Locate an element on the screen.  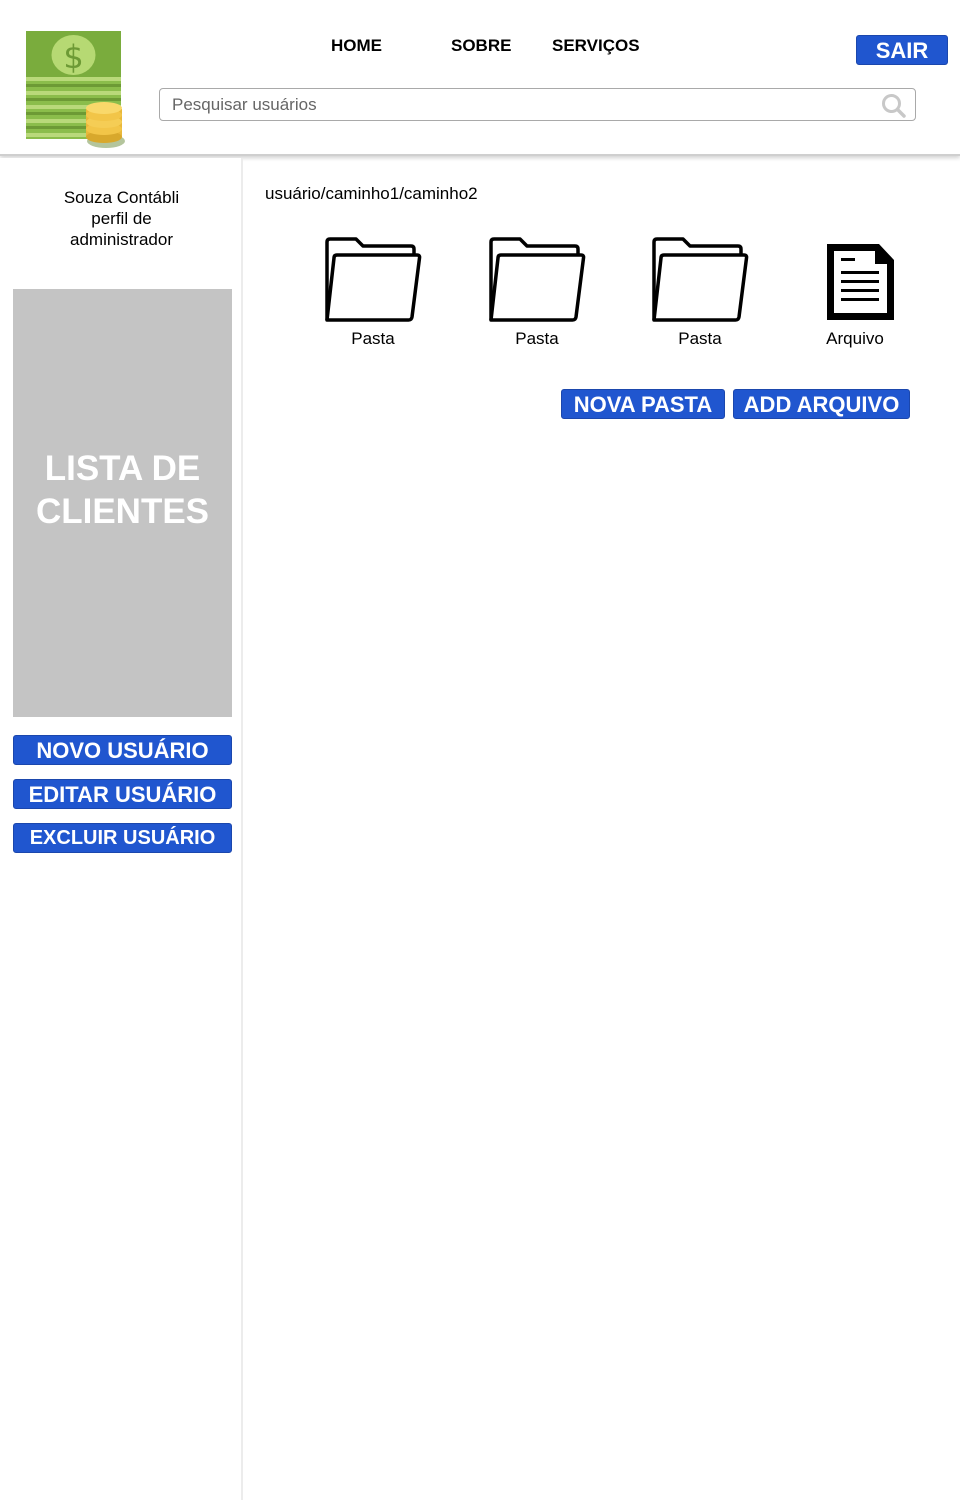
search-input is located at coordinates (517, 105).